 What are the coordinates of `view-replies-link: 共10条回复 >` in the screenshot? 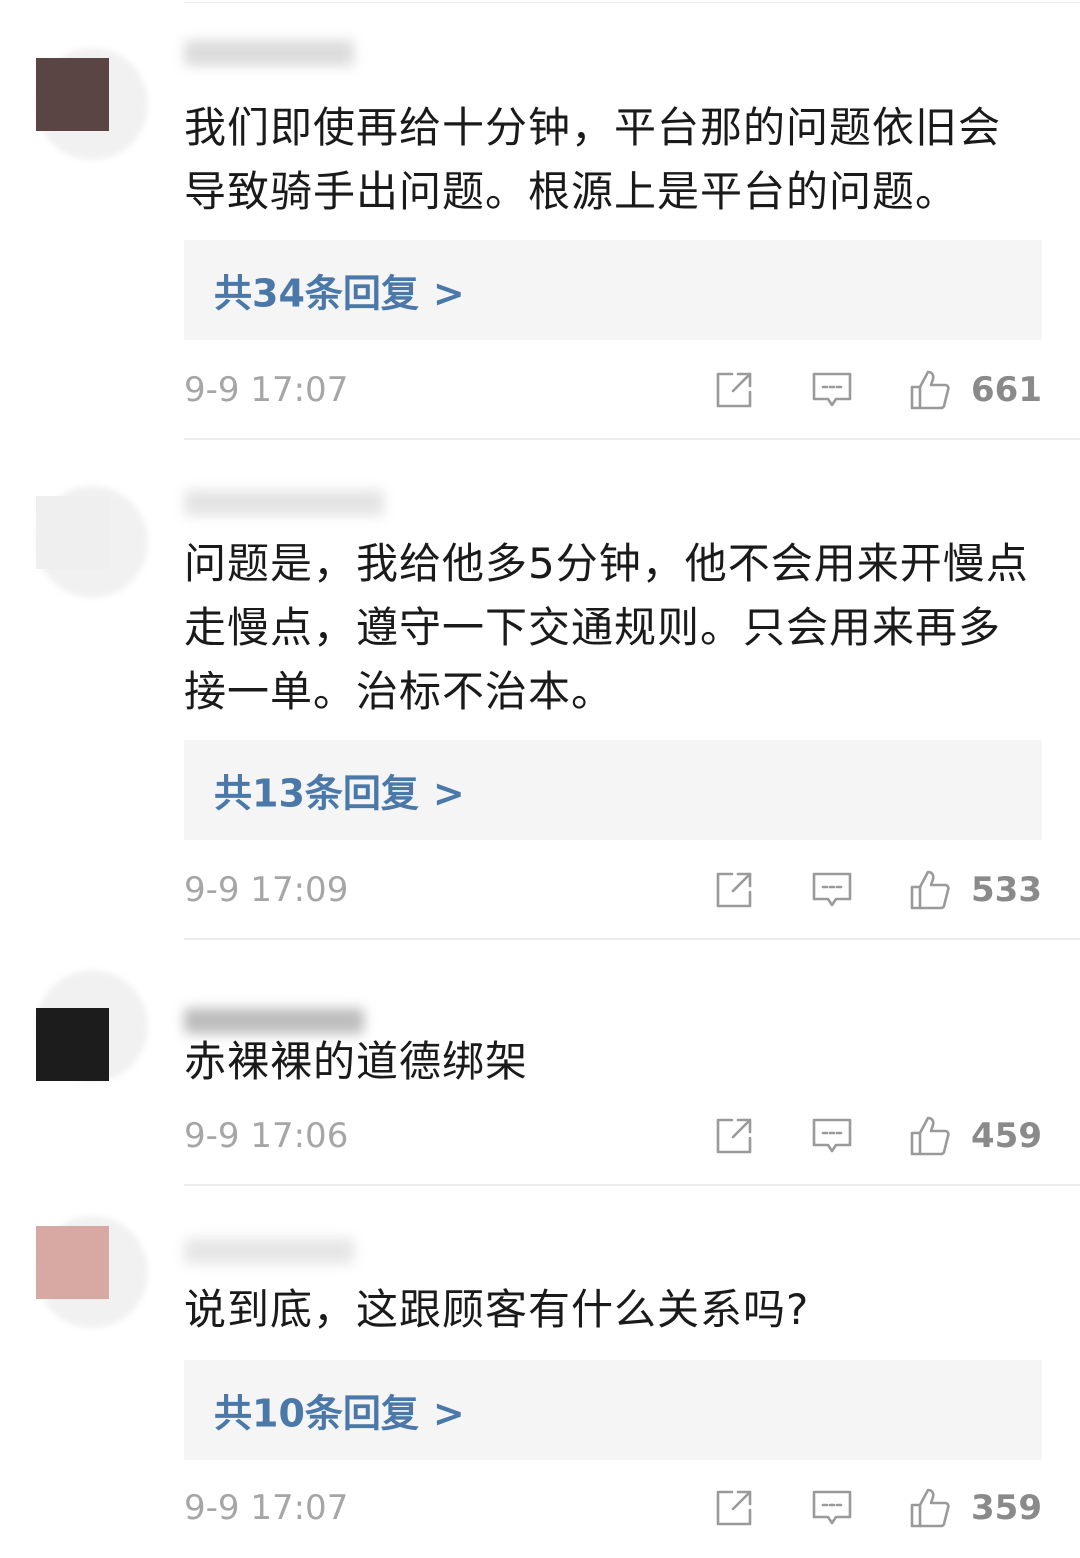 It's located at (339, 1410).